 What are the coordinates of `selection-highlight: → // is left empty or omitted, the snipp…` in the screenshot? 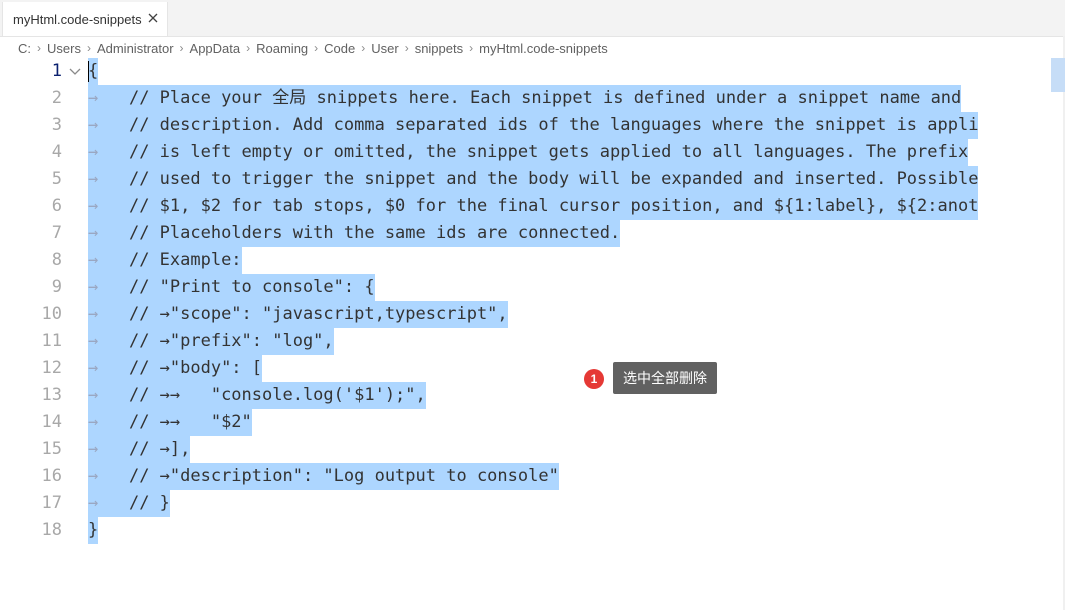 It's located at (528, 152).